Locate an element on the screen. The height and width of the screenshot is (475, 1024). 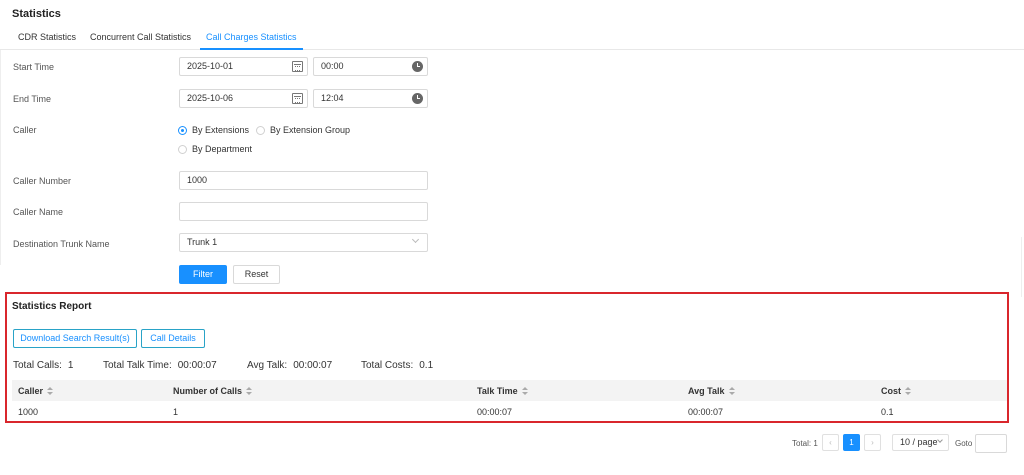
tab-call-charges-statistics: Call Charges Statistics is located at coordinates (251, 41).